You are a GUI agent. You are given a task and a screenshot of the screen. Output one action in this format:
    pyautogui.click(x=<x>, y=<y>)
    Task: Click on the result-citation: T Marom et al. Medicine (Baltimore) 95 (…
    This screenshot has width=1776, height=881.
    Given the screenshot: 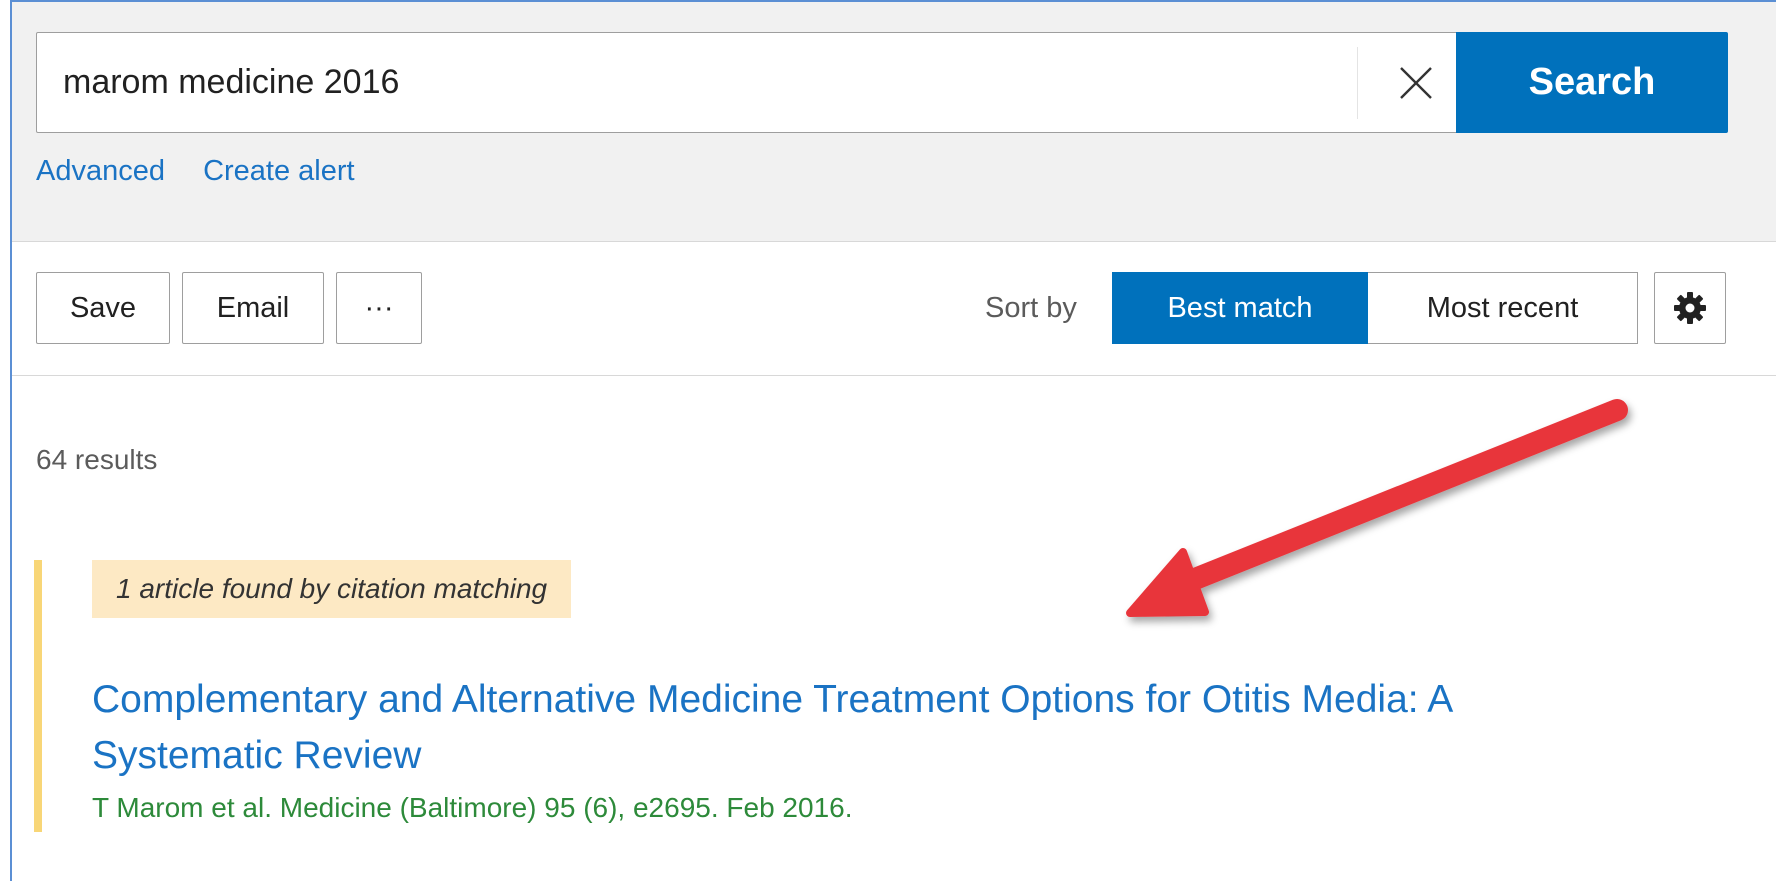 What is the action you would take?
    pyautogui.click(x=472, y=807)
    